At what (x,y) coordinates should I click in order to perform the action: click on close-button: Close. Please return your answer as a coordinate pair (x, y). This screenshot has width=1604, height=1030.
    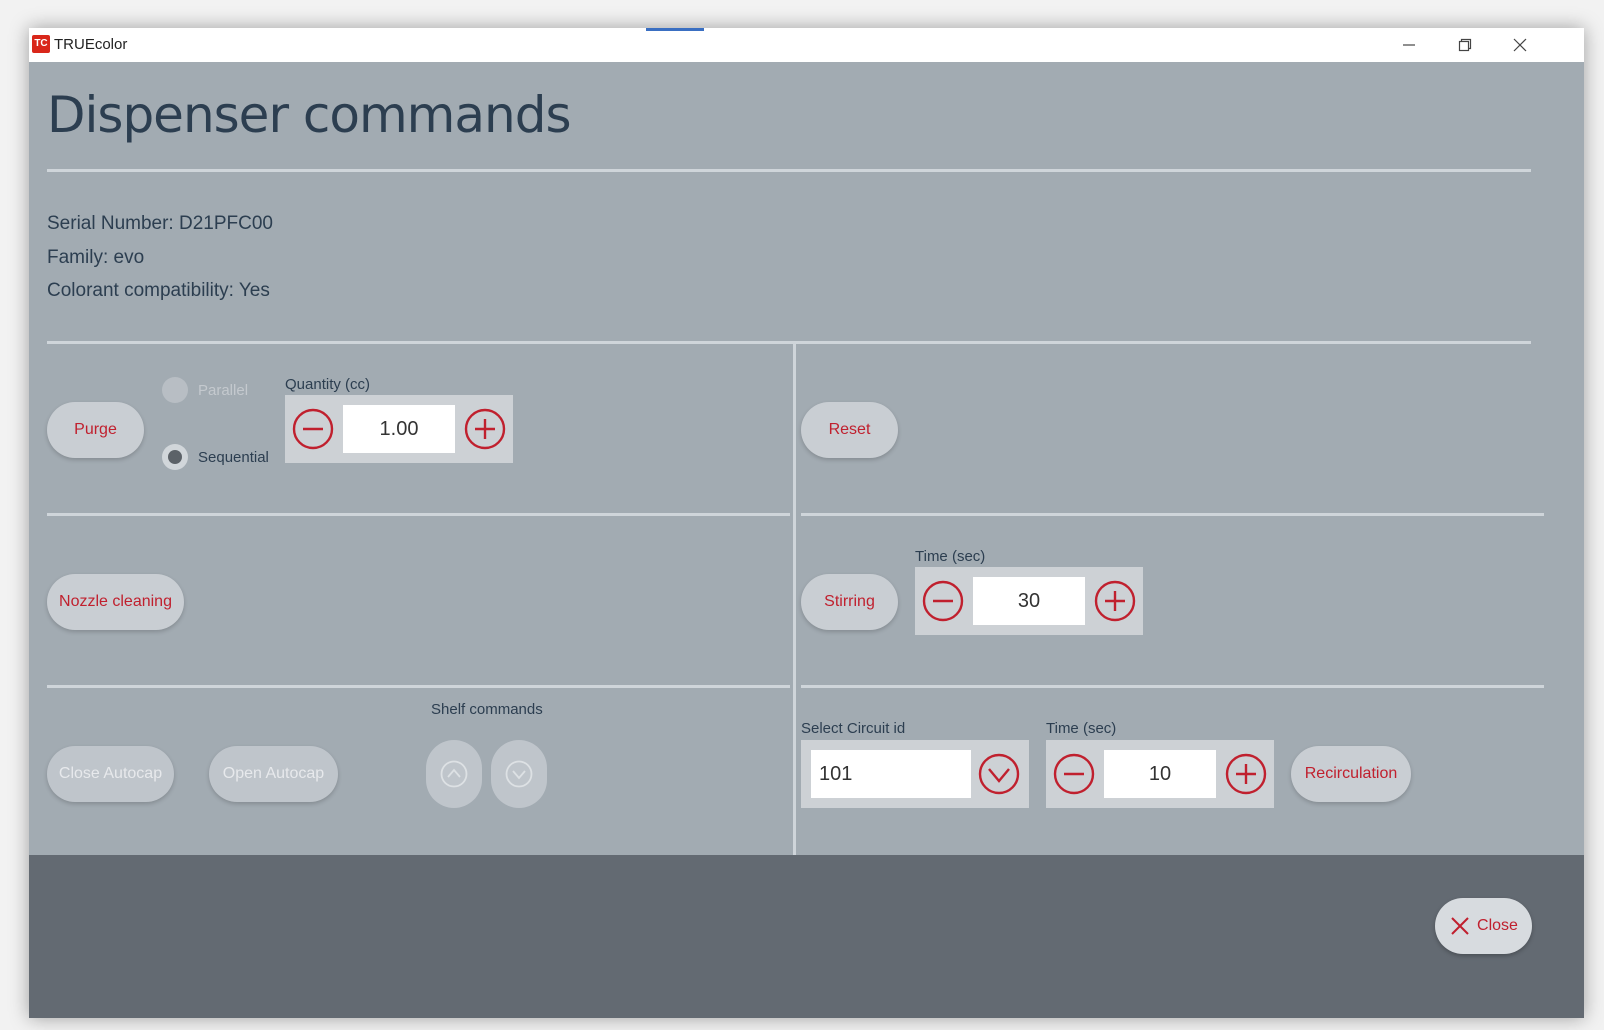
    Looking at the image, I should click on (1483, 926).